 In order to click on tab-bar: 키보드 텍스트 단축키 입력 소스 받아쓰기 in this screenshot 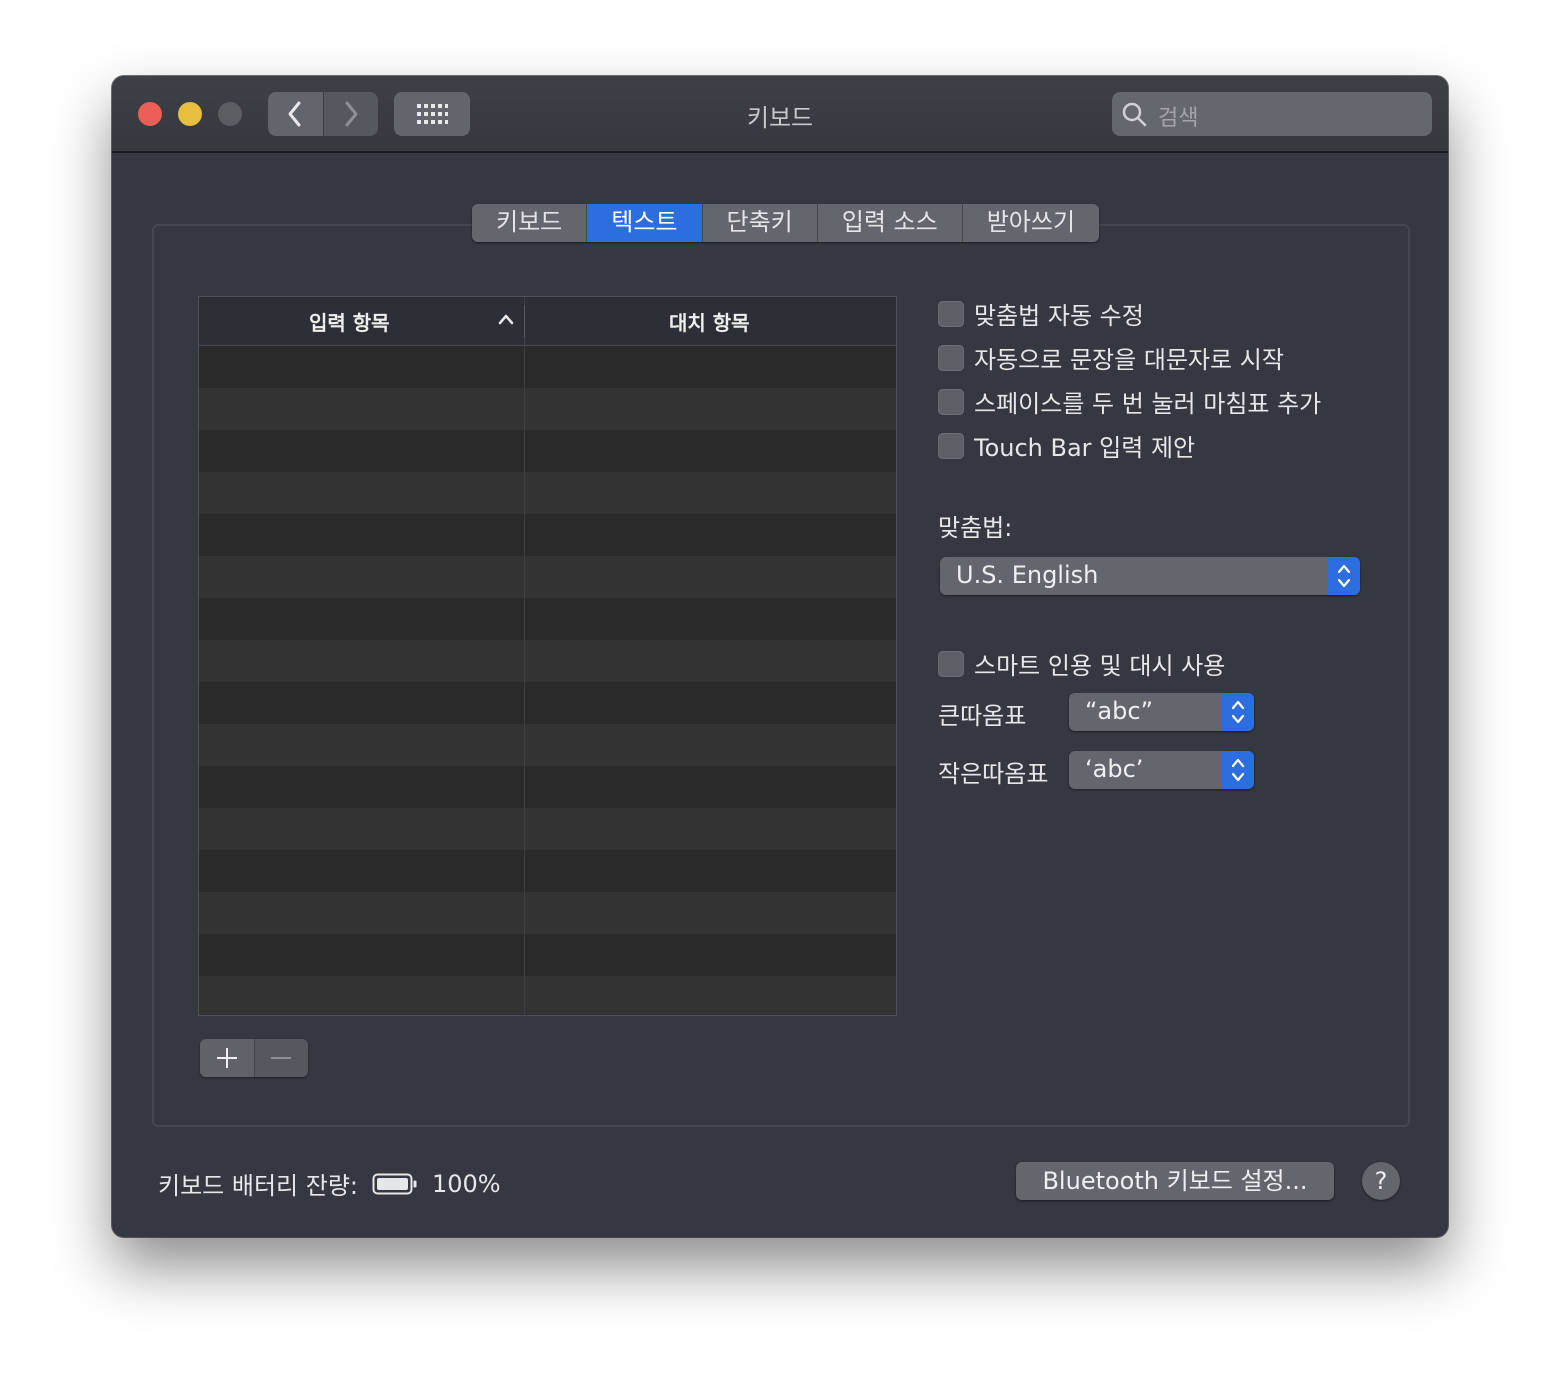, I will do `click(786, 223)`.